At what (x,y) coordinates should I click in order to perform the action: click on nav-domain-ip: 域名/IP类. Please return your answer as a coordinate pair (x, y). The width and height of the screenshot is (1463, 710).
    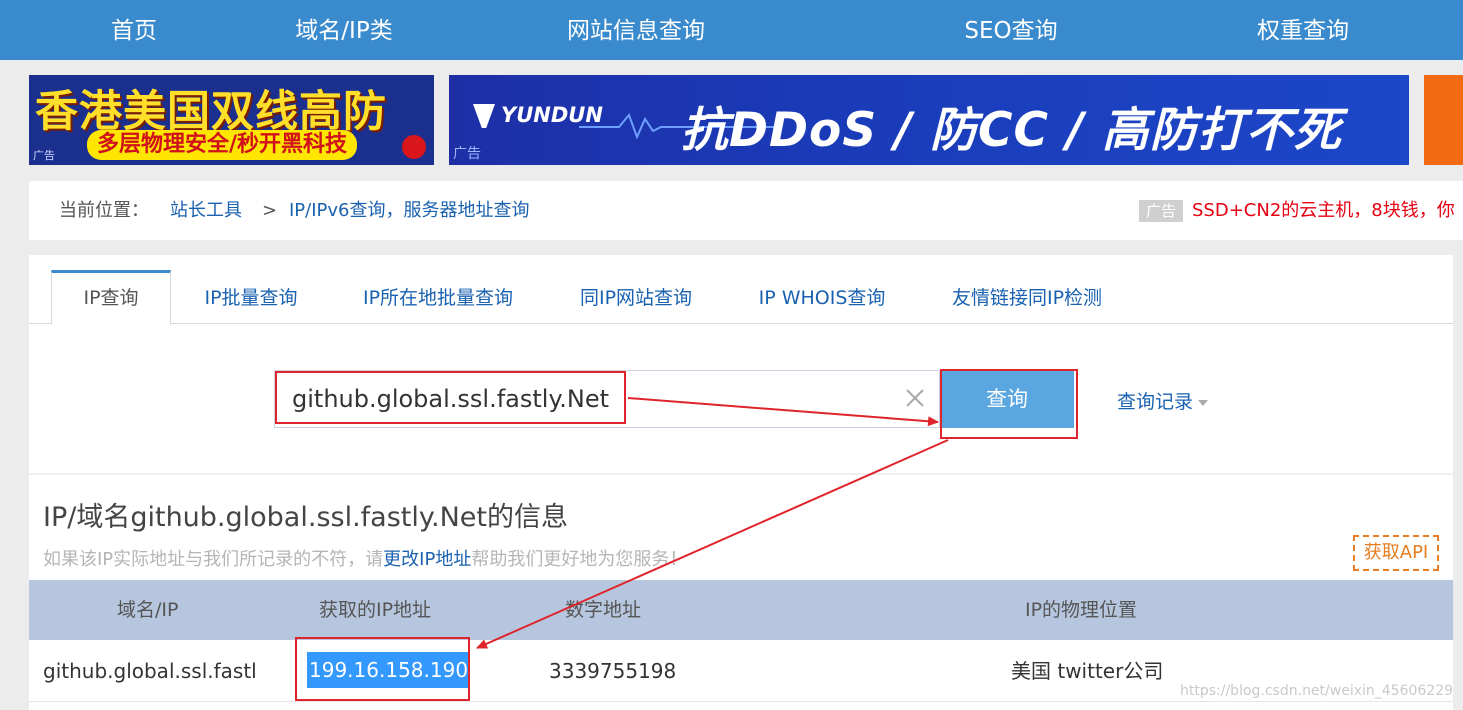
    Looking at the image, I should click on (344, 30).